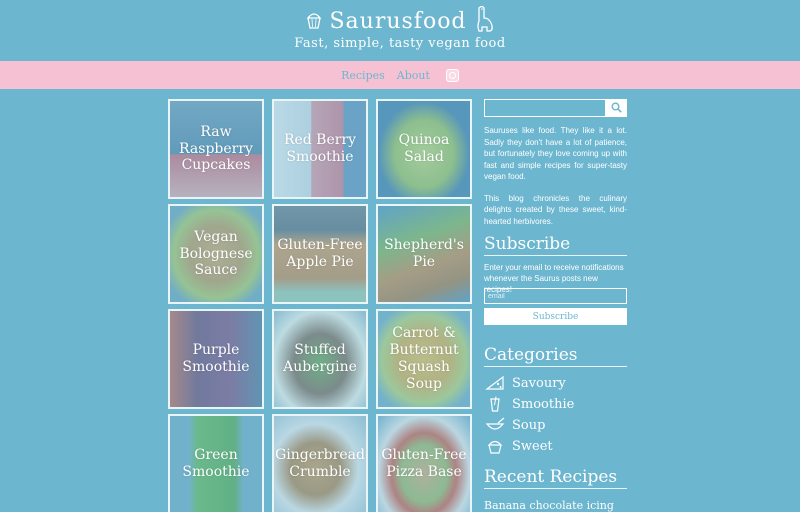  Describe the element at coordinates (555, 505) in the screenshot. I see `recent-recipe-link: Banana chocolate icing` at that location.